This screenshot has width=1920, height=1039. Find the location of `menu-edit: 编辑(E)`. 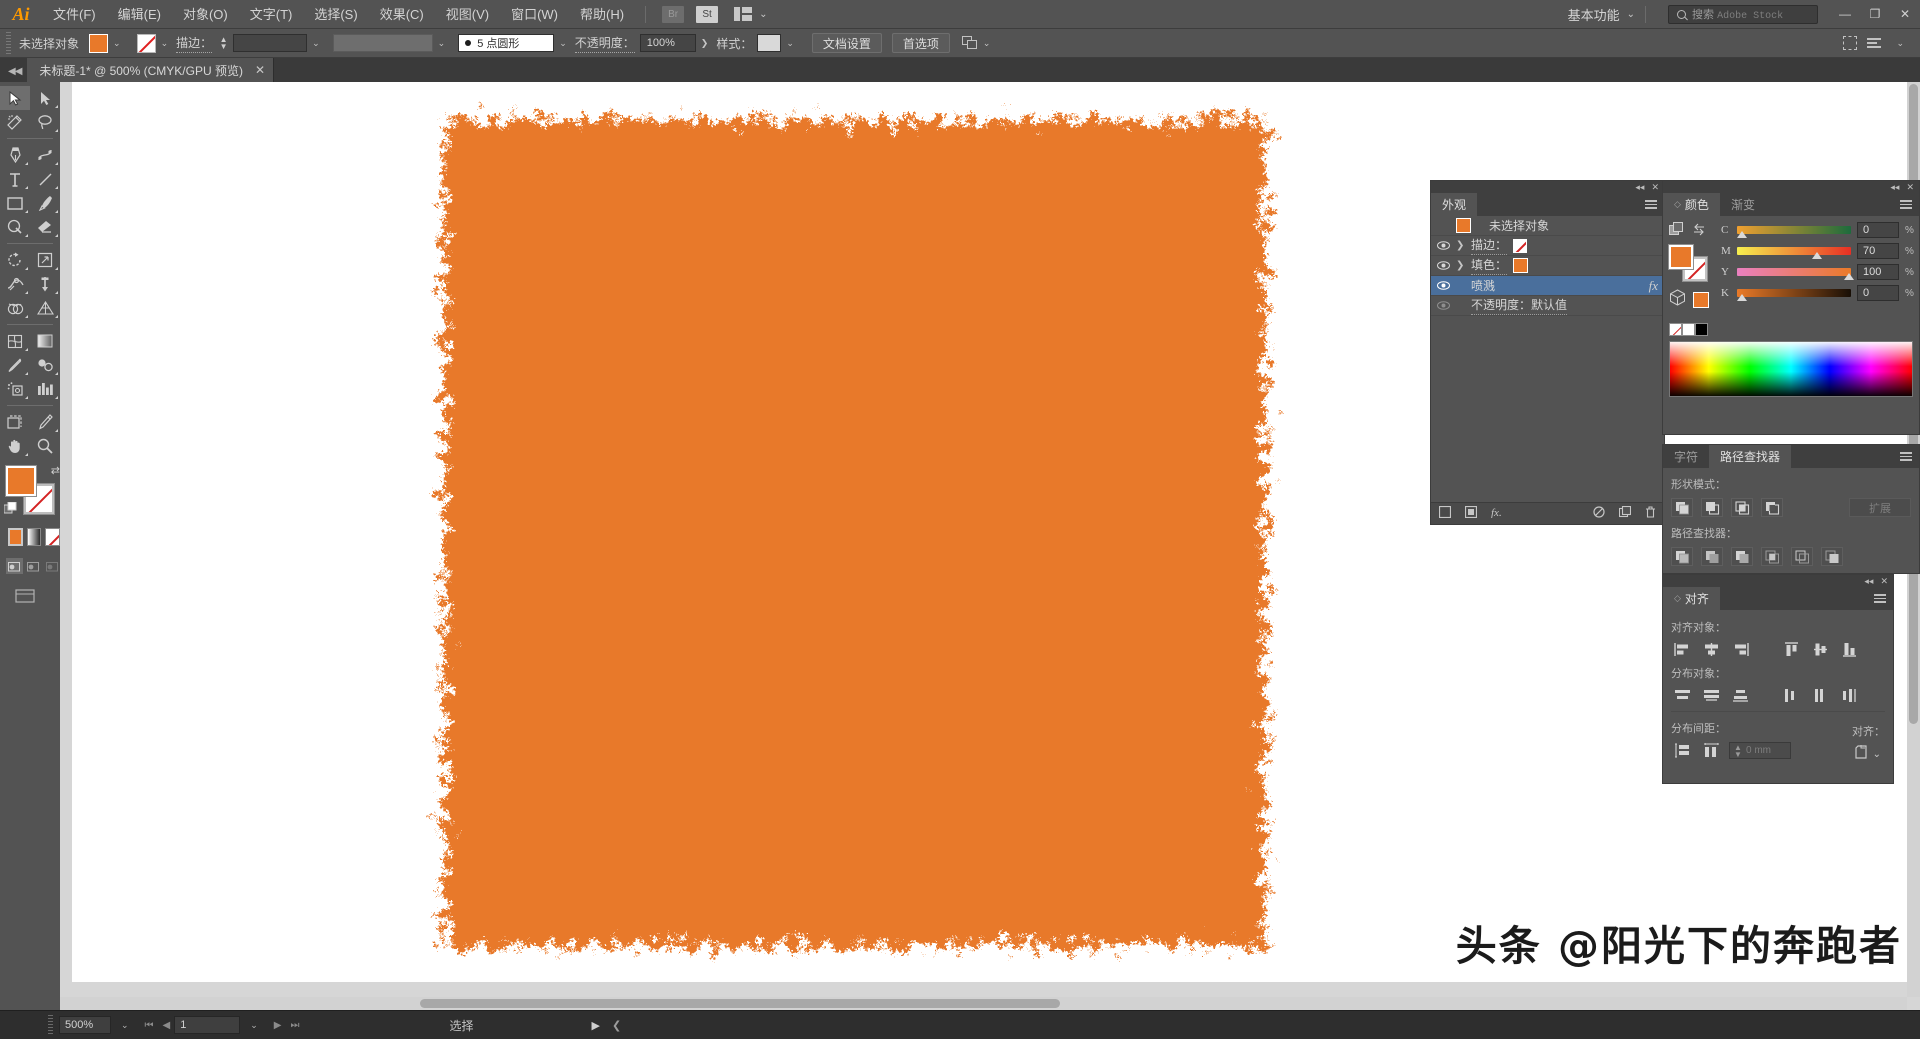

menu-edit: 编辑(E) is located at coordinates (139, 14).